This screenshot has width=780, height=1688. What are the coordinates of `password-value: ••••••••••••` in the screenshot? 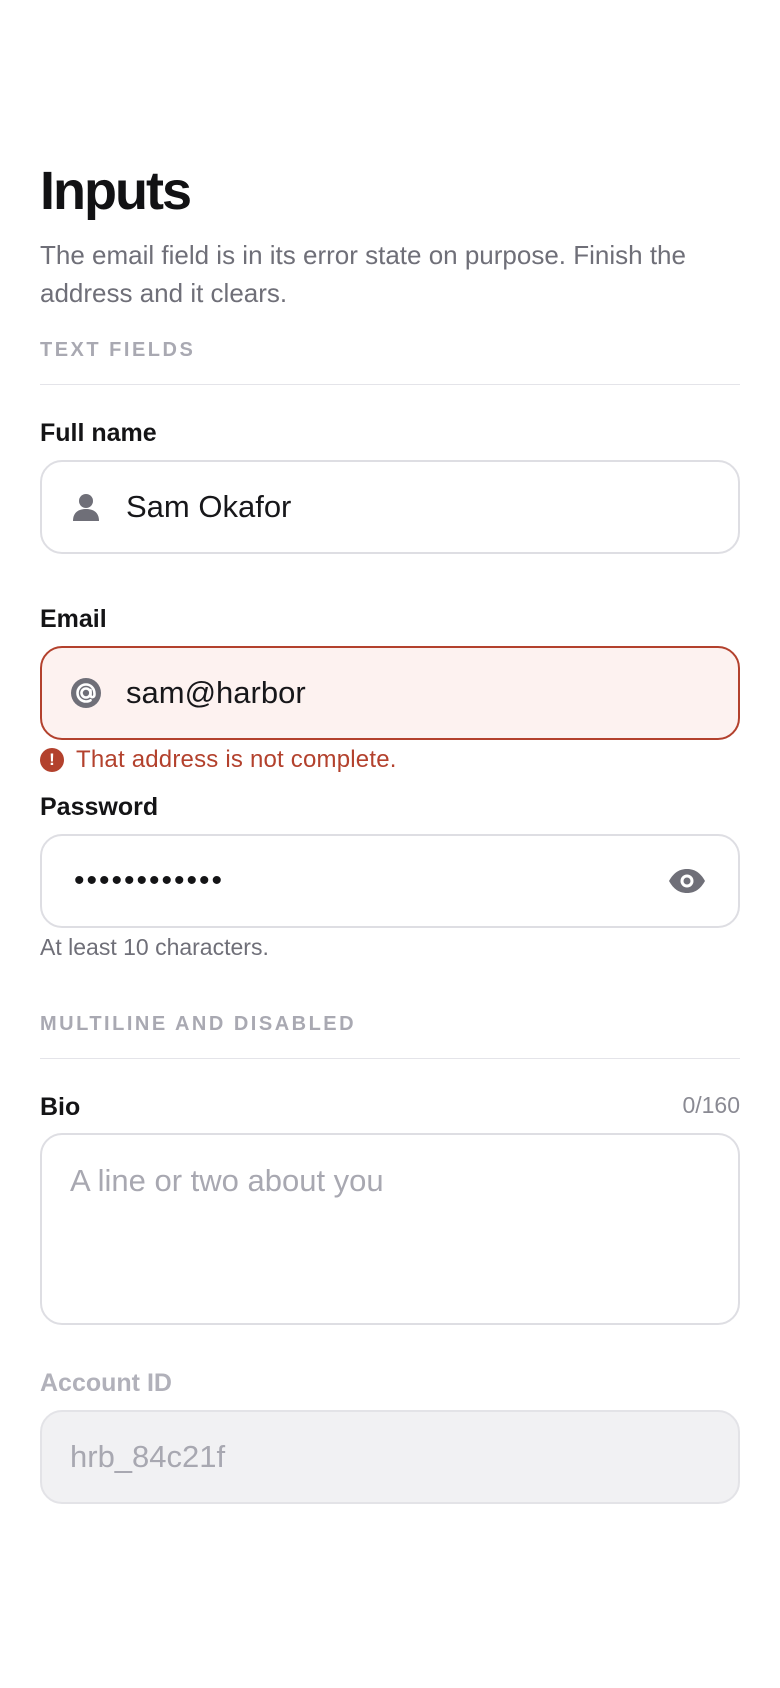 It's located at (149, 880).